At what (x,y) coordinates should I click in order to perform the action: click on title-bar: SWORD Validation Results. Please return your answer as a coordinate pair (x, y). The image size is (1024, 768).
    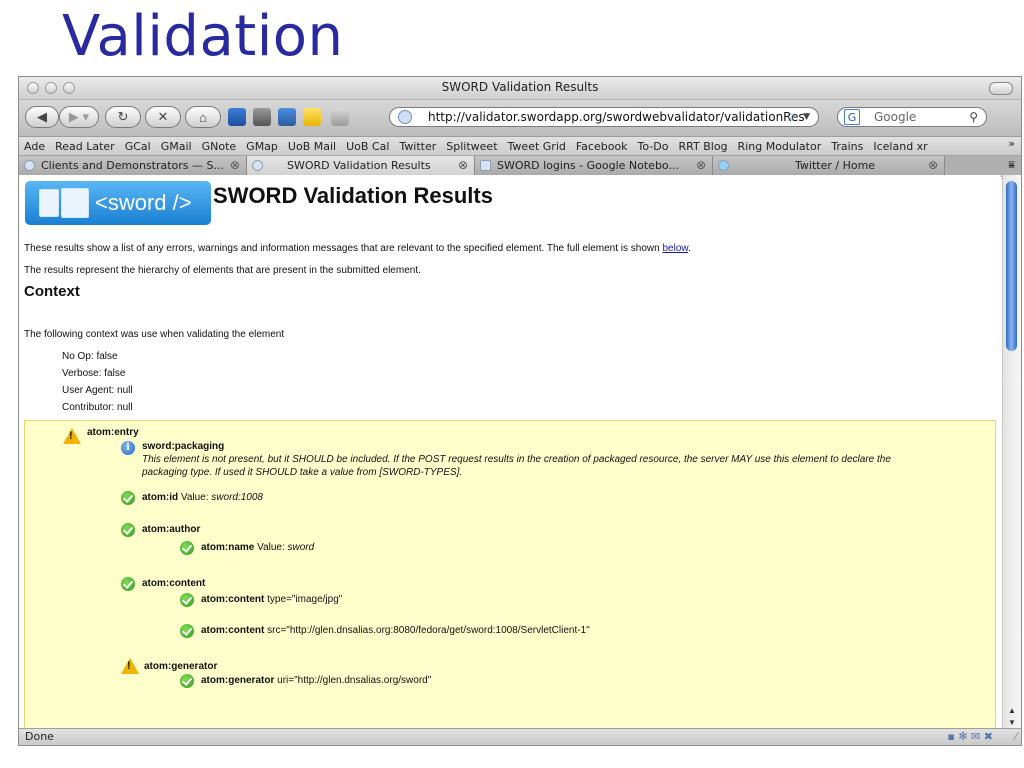
    Looking at the image, I should click on (520, 88).